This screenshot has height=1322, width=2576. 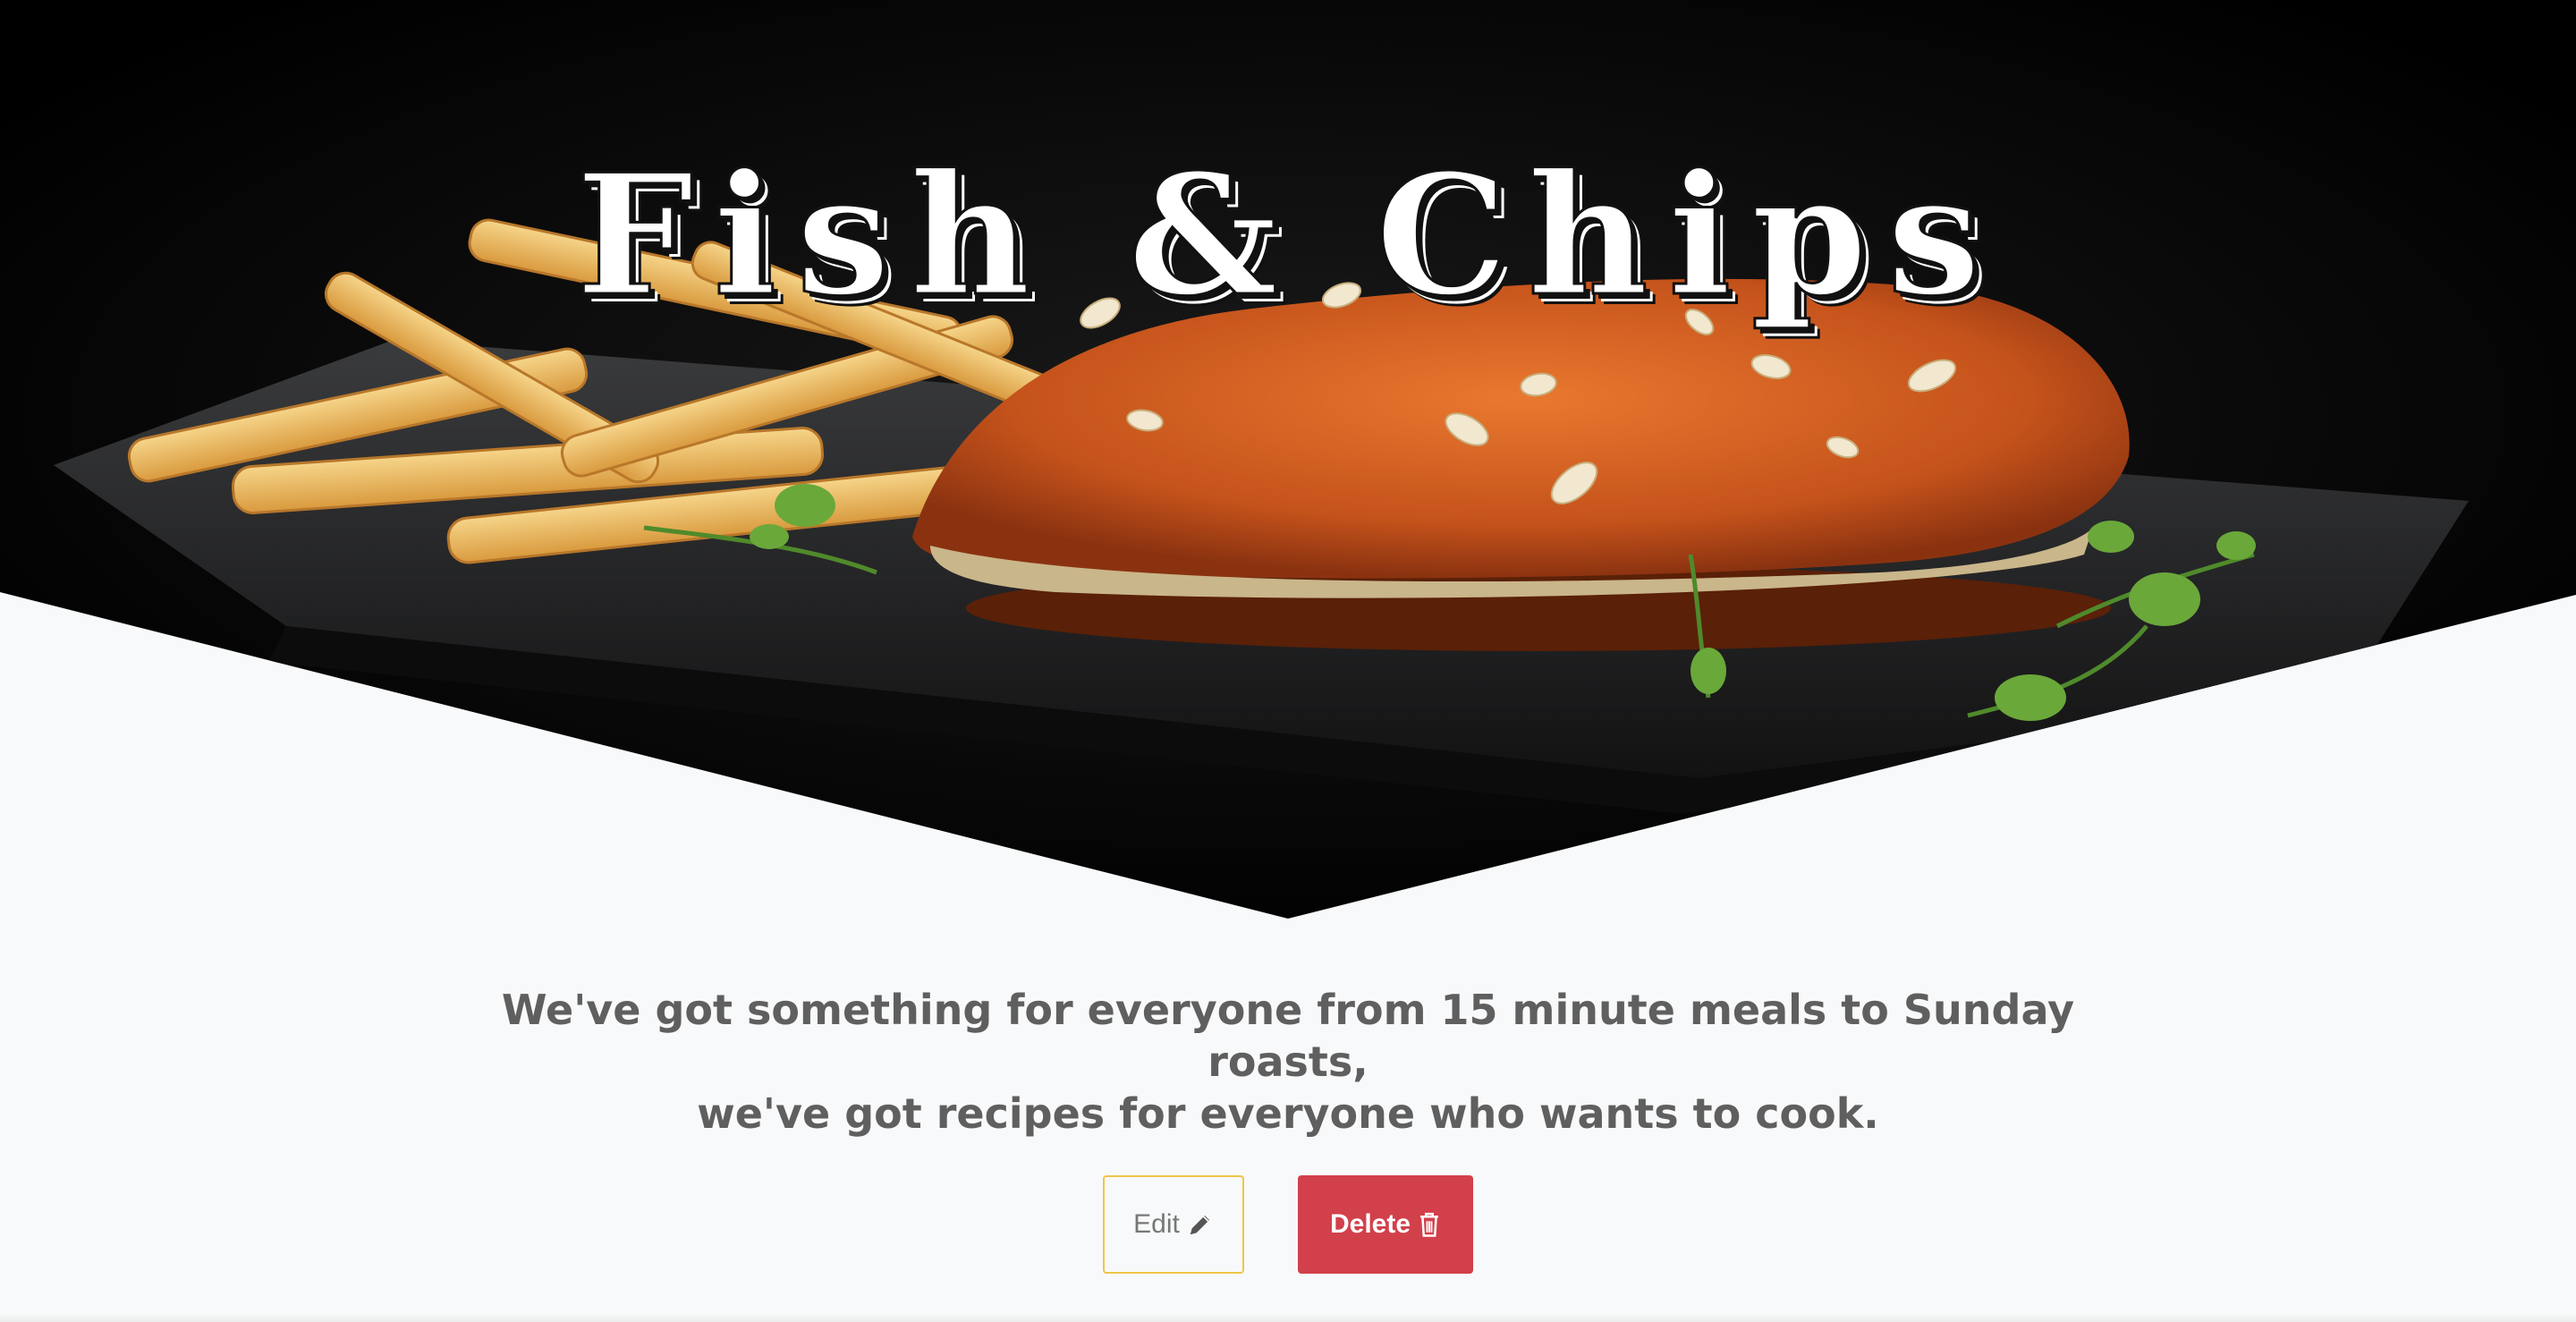 I want to click on pencil-icon, so click(x=1200, y=1225).